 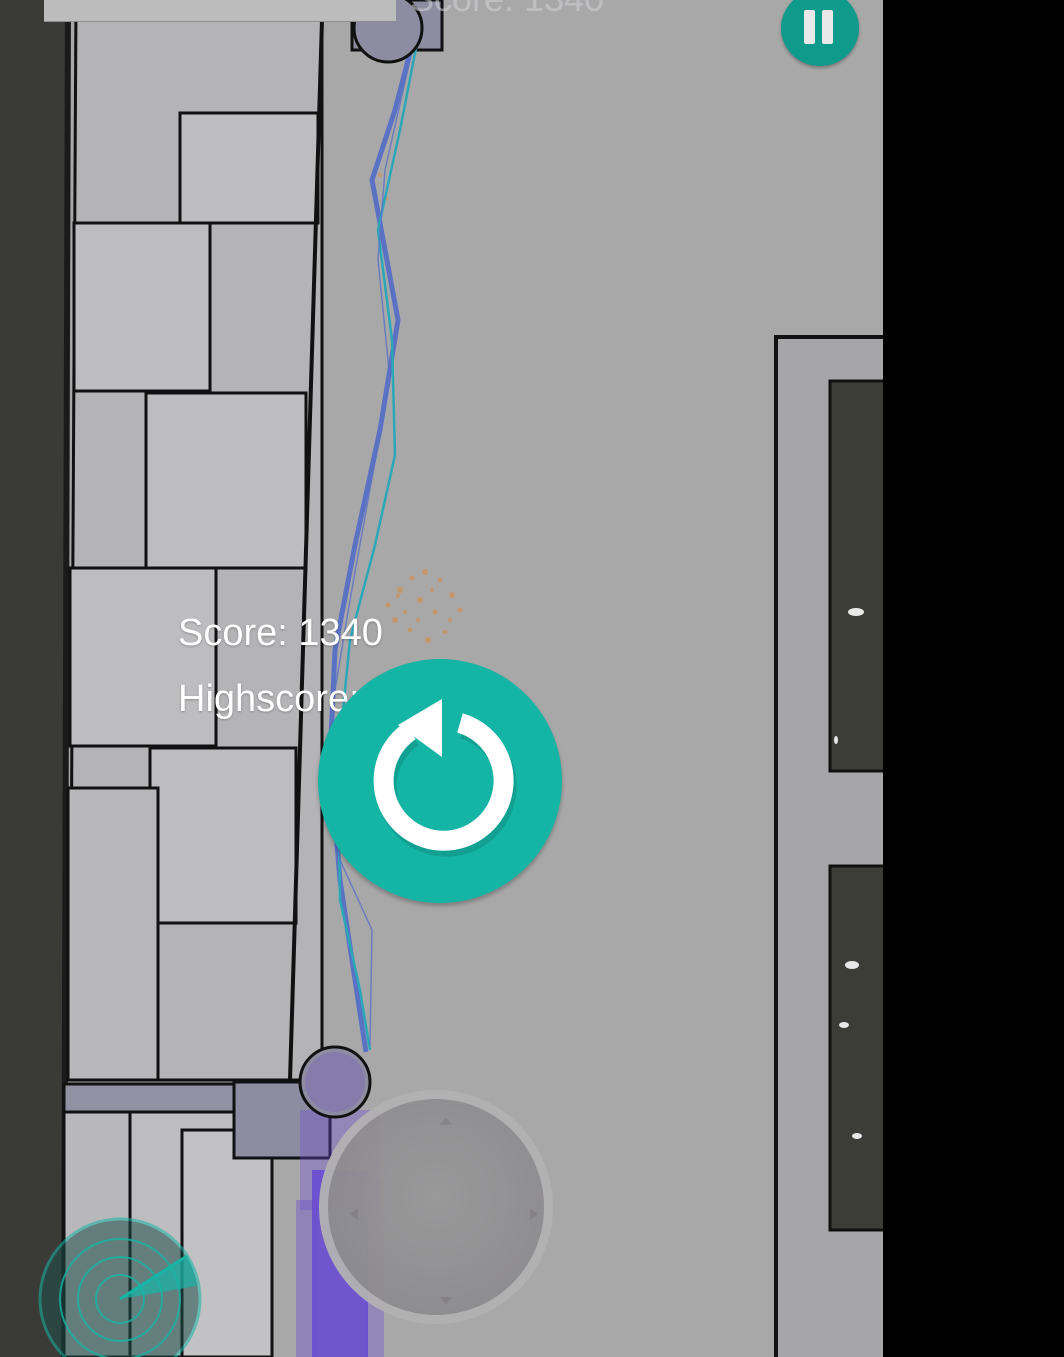 What do you see at coordinates (507, 10) in the screenshot?
I see `top-score-label: Score: 1340` at bounding box center [507, 10].